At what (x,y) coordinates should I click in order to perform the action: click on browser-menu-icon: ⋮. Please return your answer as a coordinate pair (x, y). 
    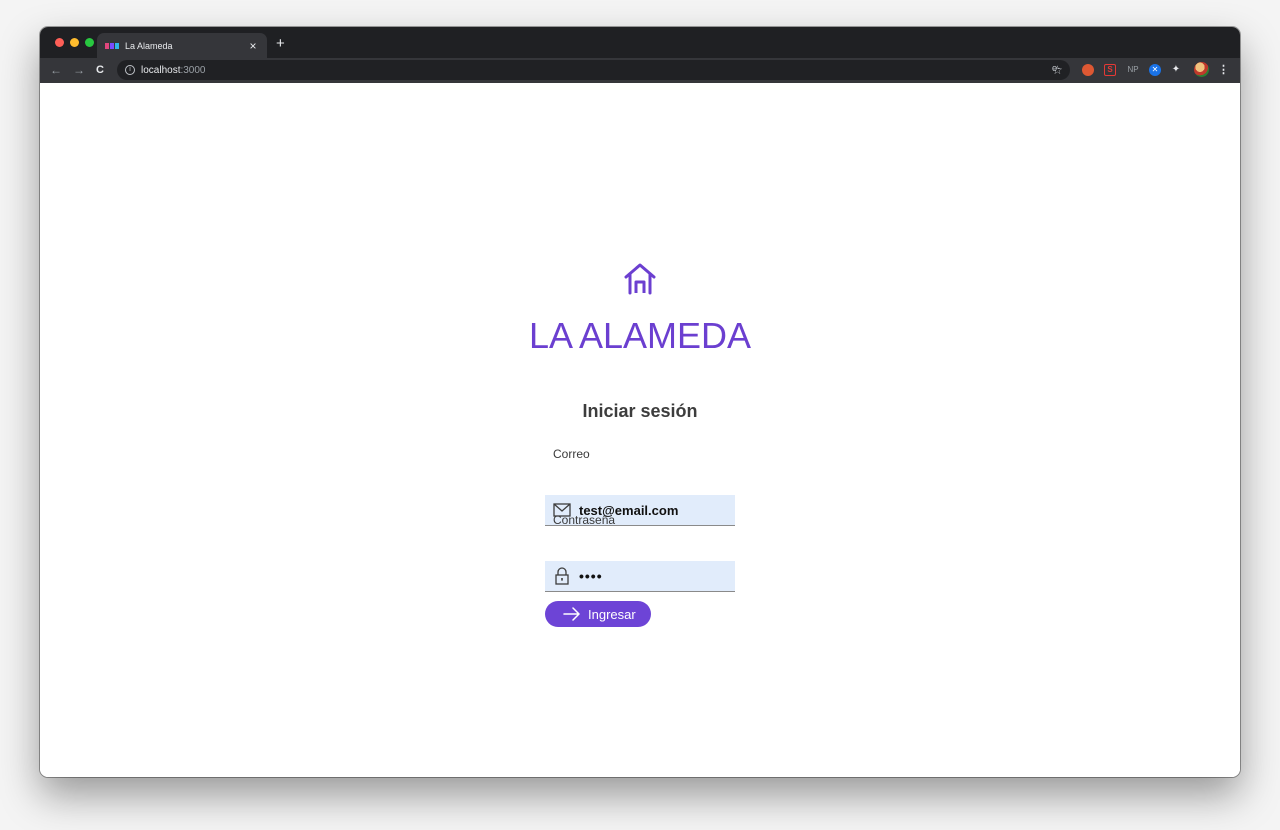
    Looking at the image, I should click on (1223, 70).